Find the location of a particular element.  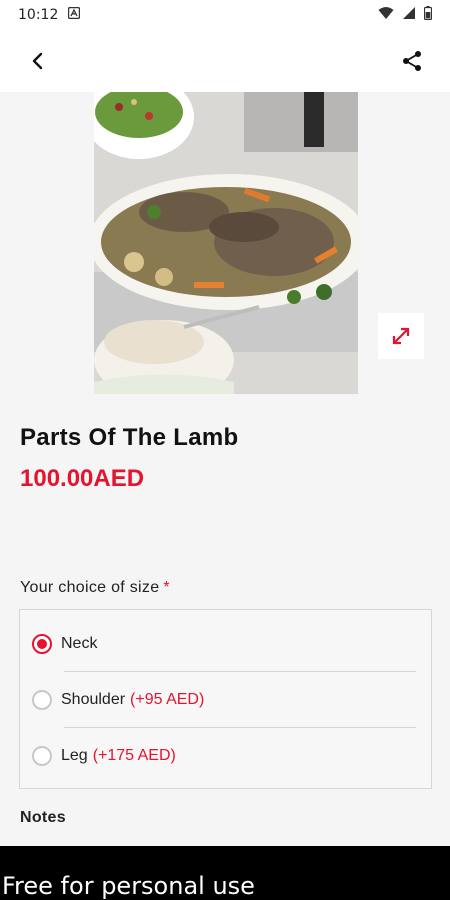

product-title: Parts Of The Lamb is located at coordinates (129, 437).